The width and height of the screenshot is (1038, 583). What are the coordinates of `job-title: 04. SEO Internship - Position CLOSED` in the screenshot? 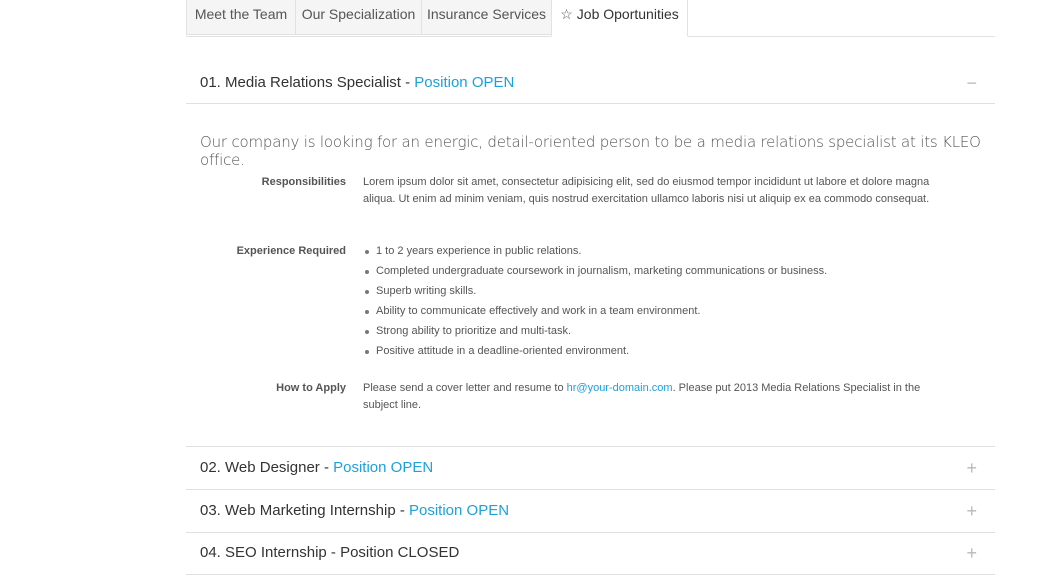 It's located at (330, 552).